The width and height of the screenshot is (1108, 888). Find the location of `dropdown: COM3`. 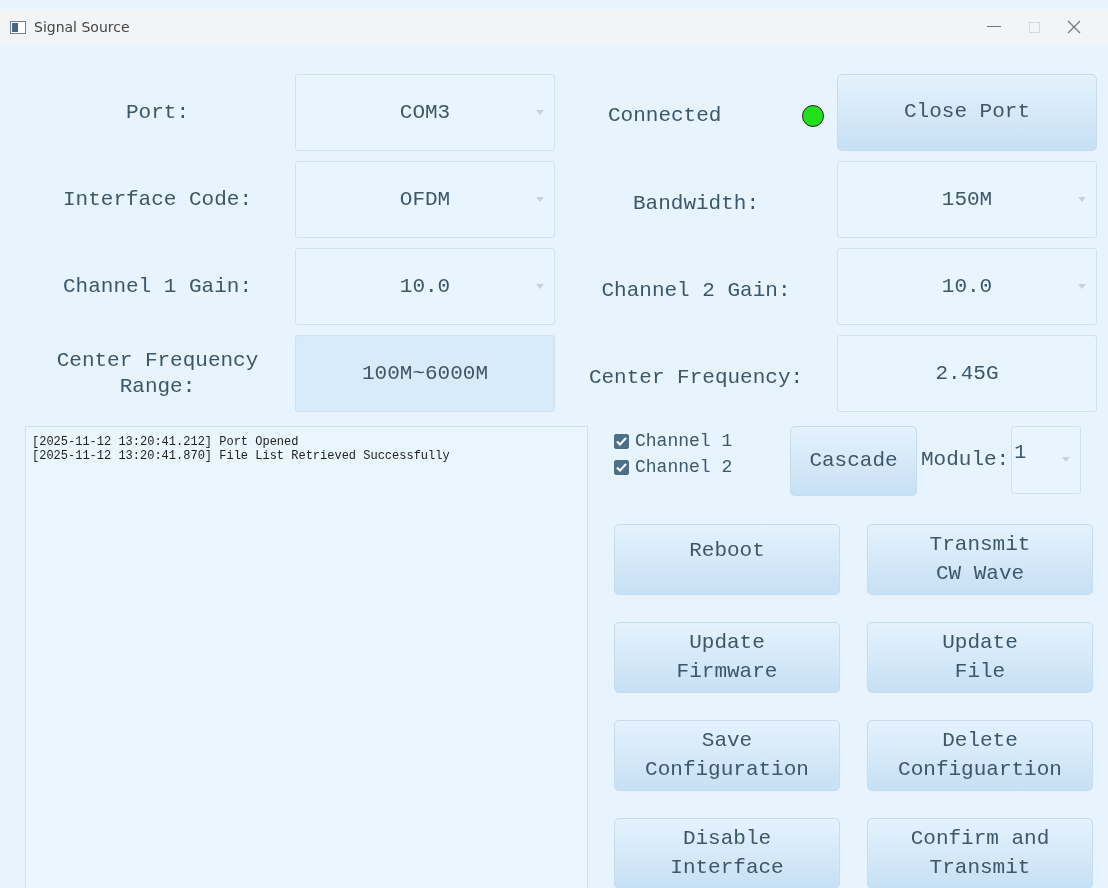

dropdown: COM3 is located at coordinates (425, 112).